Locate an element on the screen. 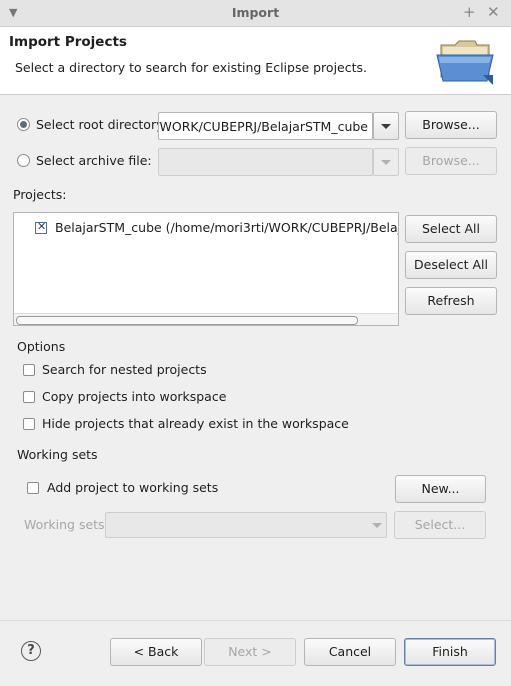 The height and width of the screenshot is (686, 511). footer-separator is located at coordinates (255, 620).